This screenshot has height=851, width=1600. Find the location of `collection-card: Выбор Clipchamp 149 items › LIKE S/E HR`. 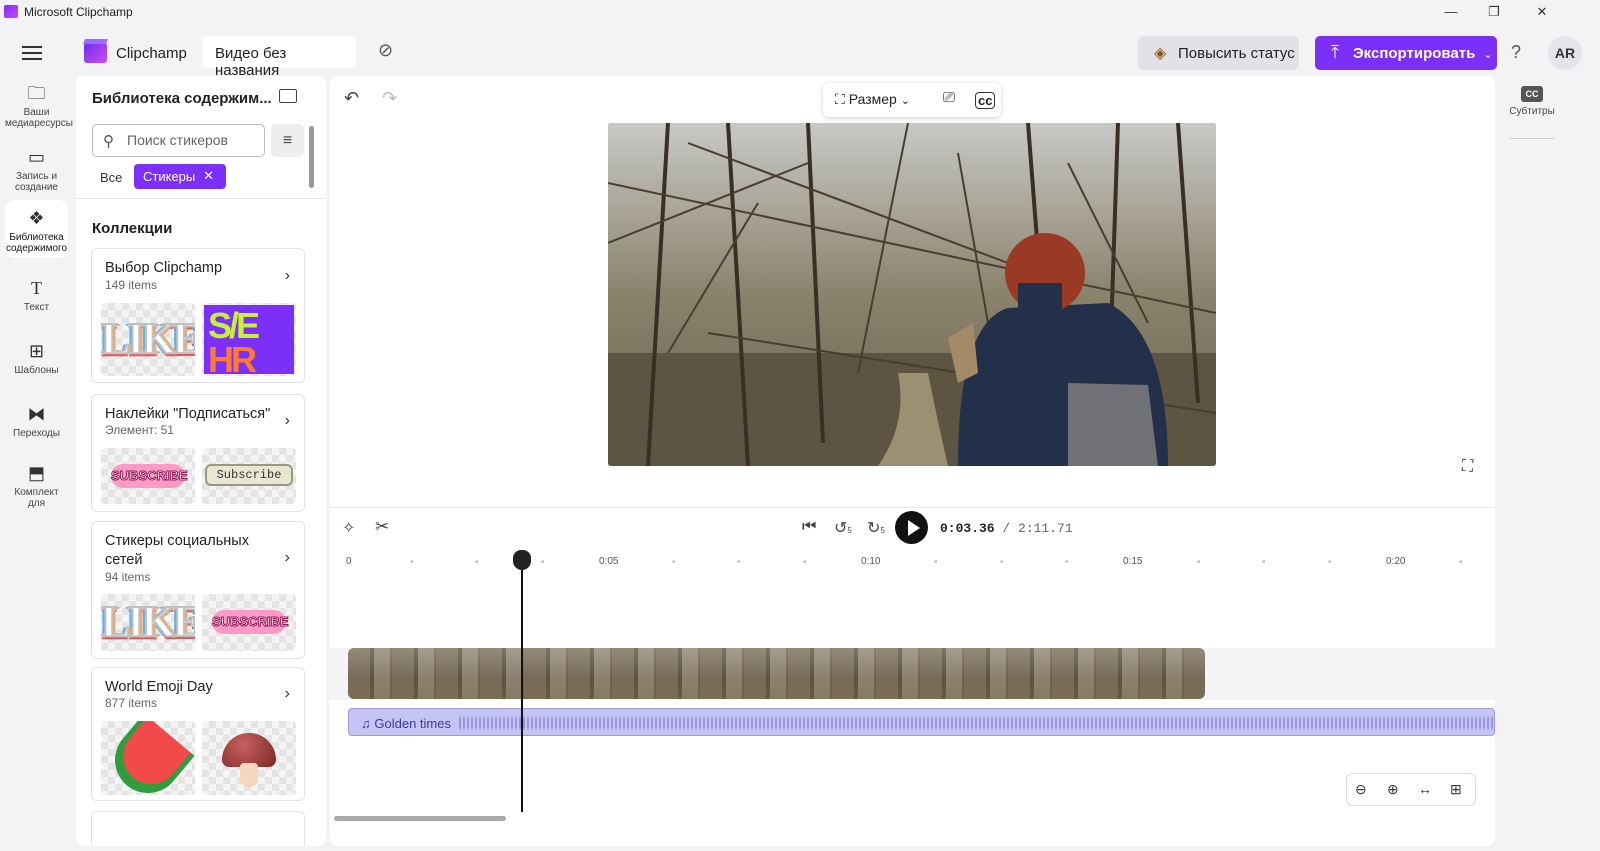

collection-card: Выбор Clipchamp 149 items › LIKE S/E HR is located at coordinates (198, 315).